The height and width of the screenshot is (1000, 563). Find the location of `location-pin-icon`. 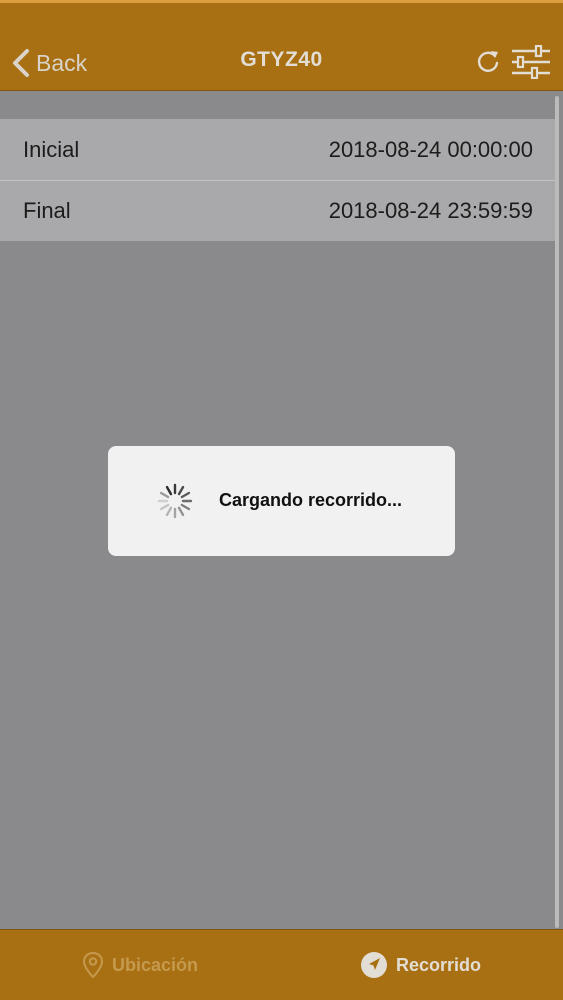

location-pin-icon is located at coordinates (93, 965).